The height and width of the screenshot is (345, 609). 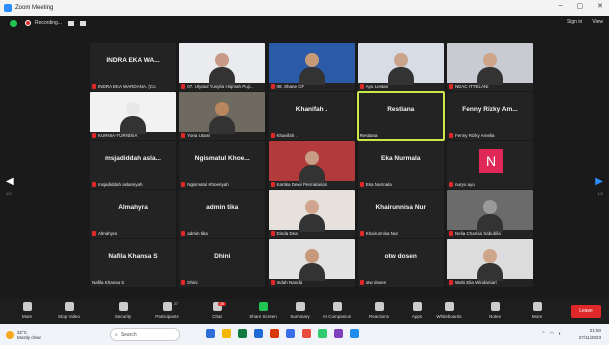 What do you see at coordinates (561, 6) in the screenshot?
I see `minimize-button: –` at bounding box center [561, 6].